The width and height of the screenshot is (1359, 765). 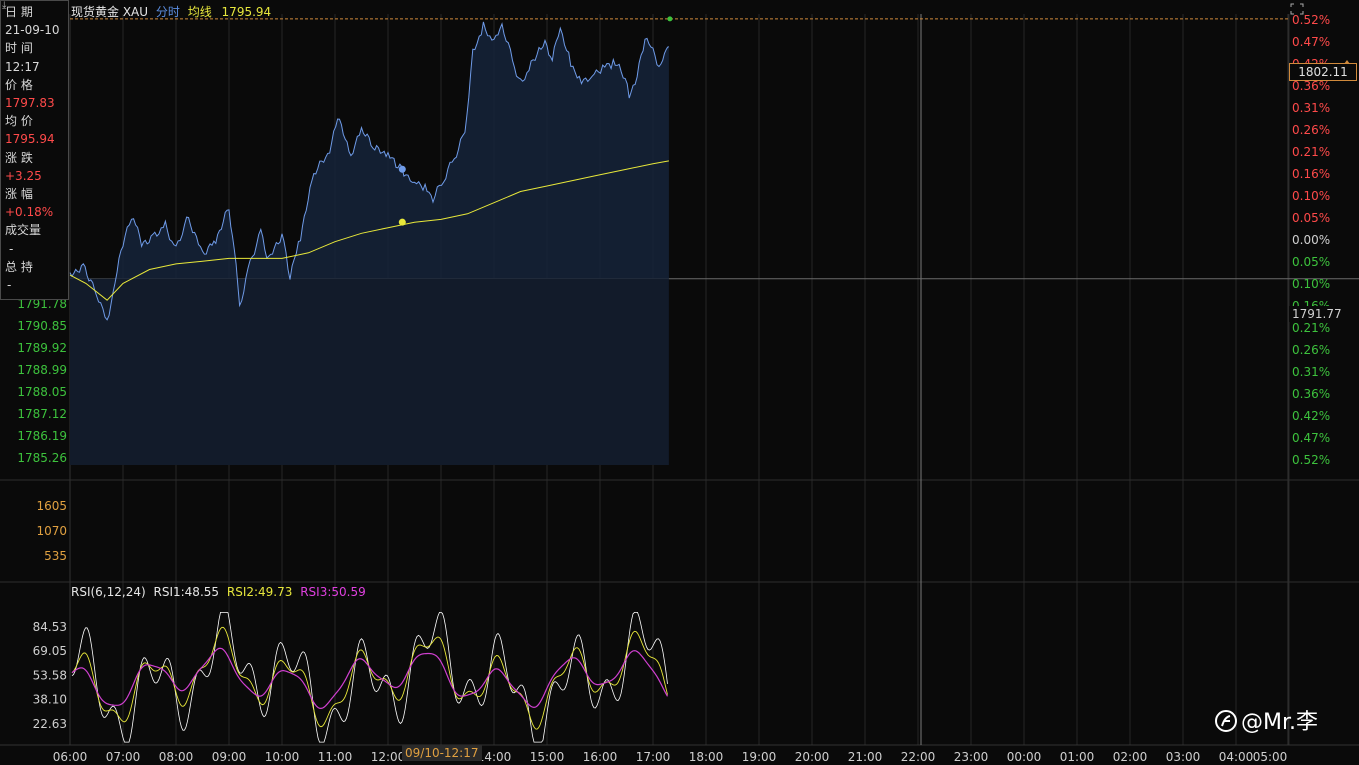 I want to click on open-interest-label: 总 持, so click(x=19, y=266).